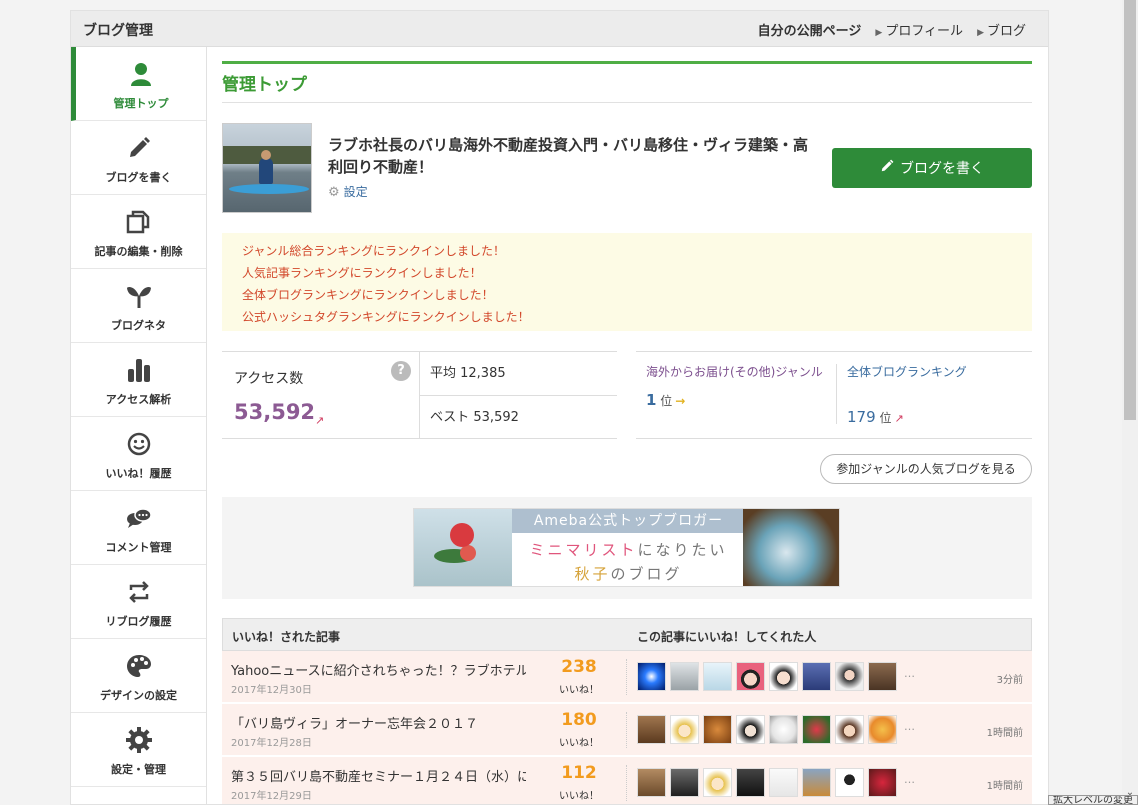 The image size is (1138, 805). What do you see at coordinates (401, 371) in the screenshot?
I see `help-icon: ?` at bounding box center [401, 371].